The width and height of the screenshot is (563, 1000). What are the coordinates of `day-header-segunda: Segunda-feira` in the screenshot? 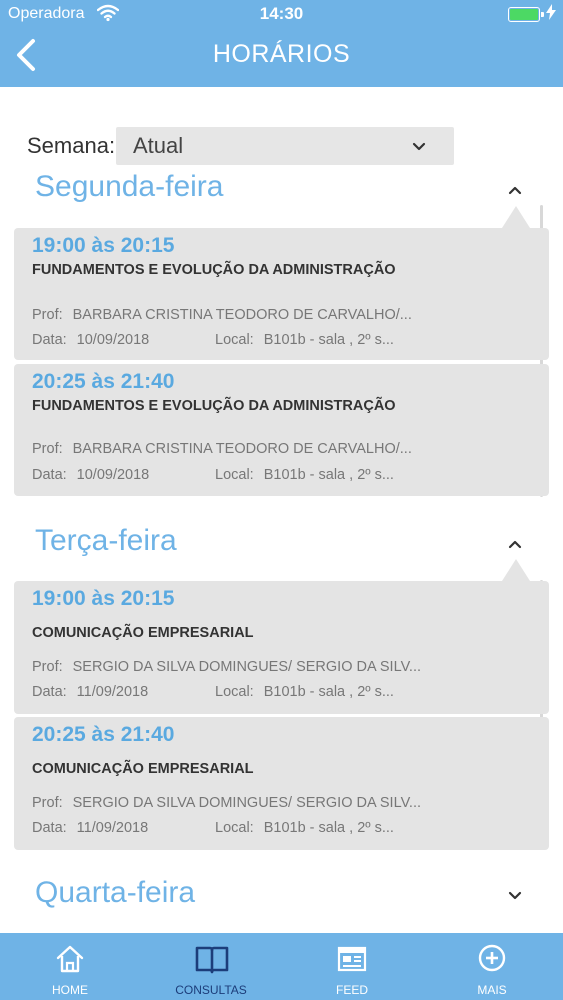 It's located at (129, 187).